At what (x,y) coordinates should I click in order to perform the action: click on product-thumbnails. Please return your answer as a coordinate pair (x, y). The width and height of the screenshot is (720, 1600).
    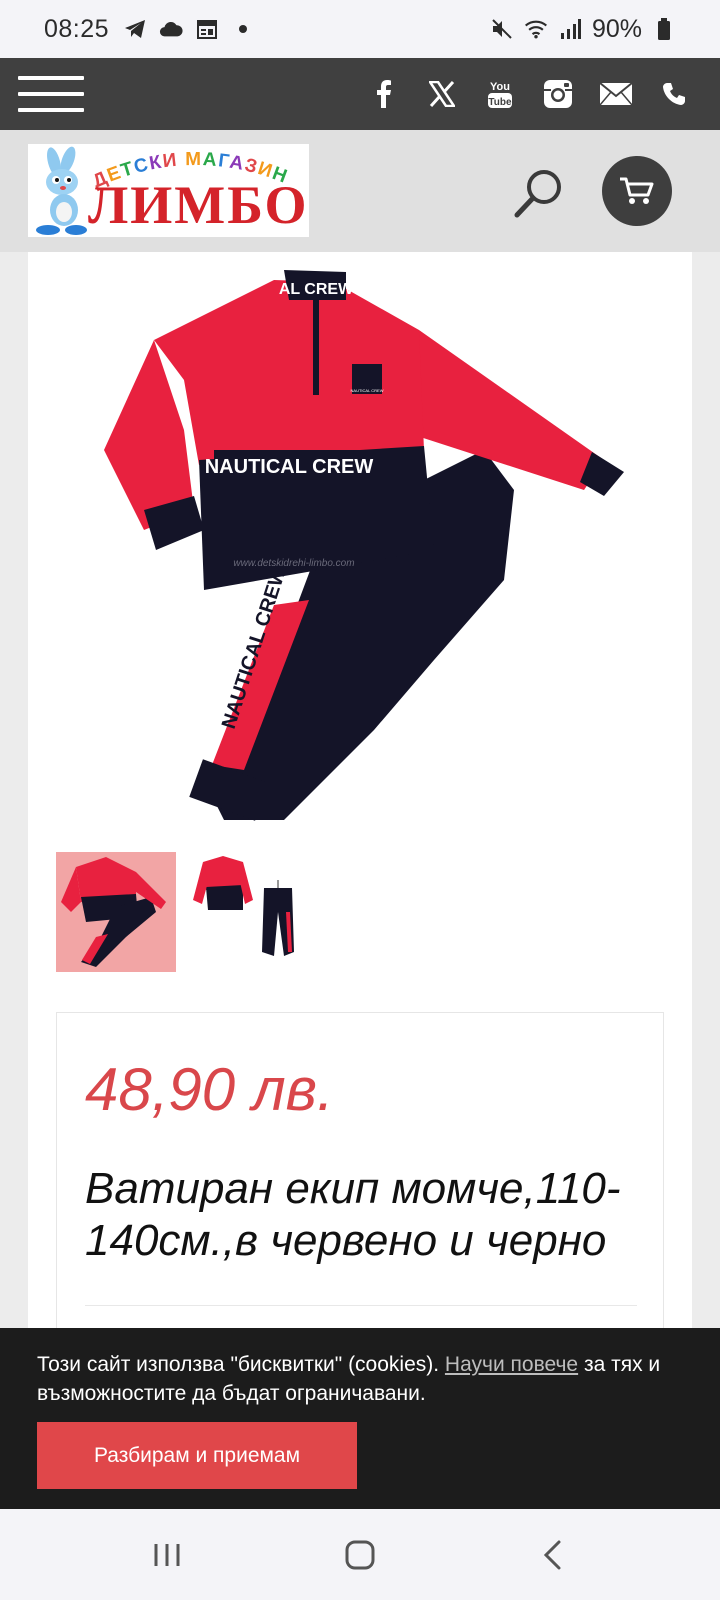
    Looking at the image, I should click on (182, 912).